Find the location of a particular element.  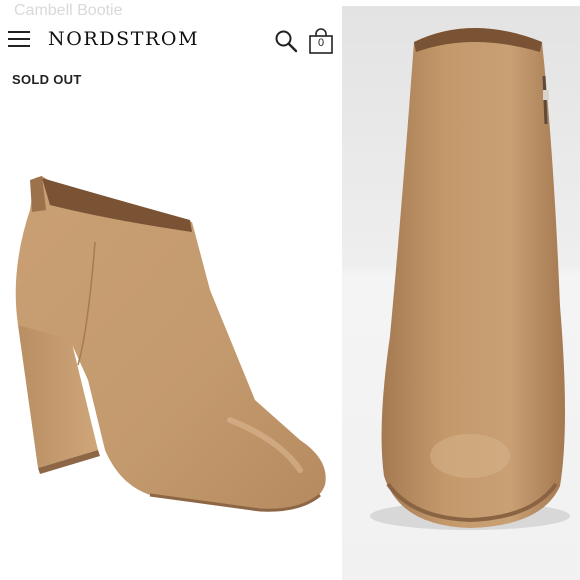

top-navigation-bar: NORDSTROM 0 is located at coordinates (170, 40).